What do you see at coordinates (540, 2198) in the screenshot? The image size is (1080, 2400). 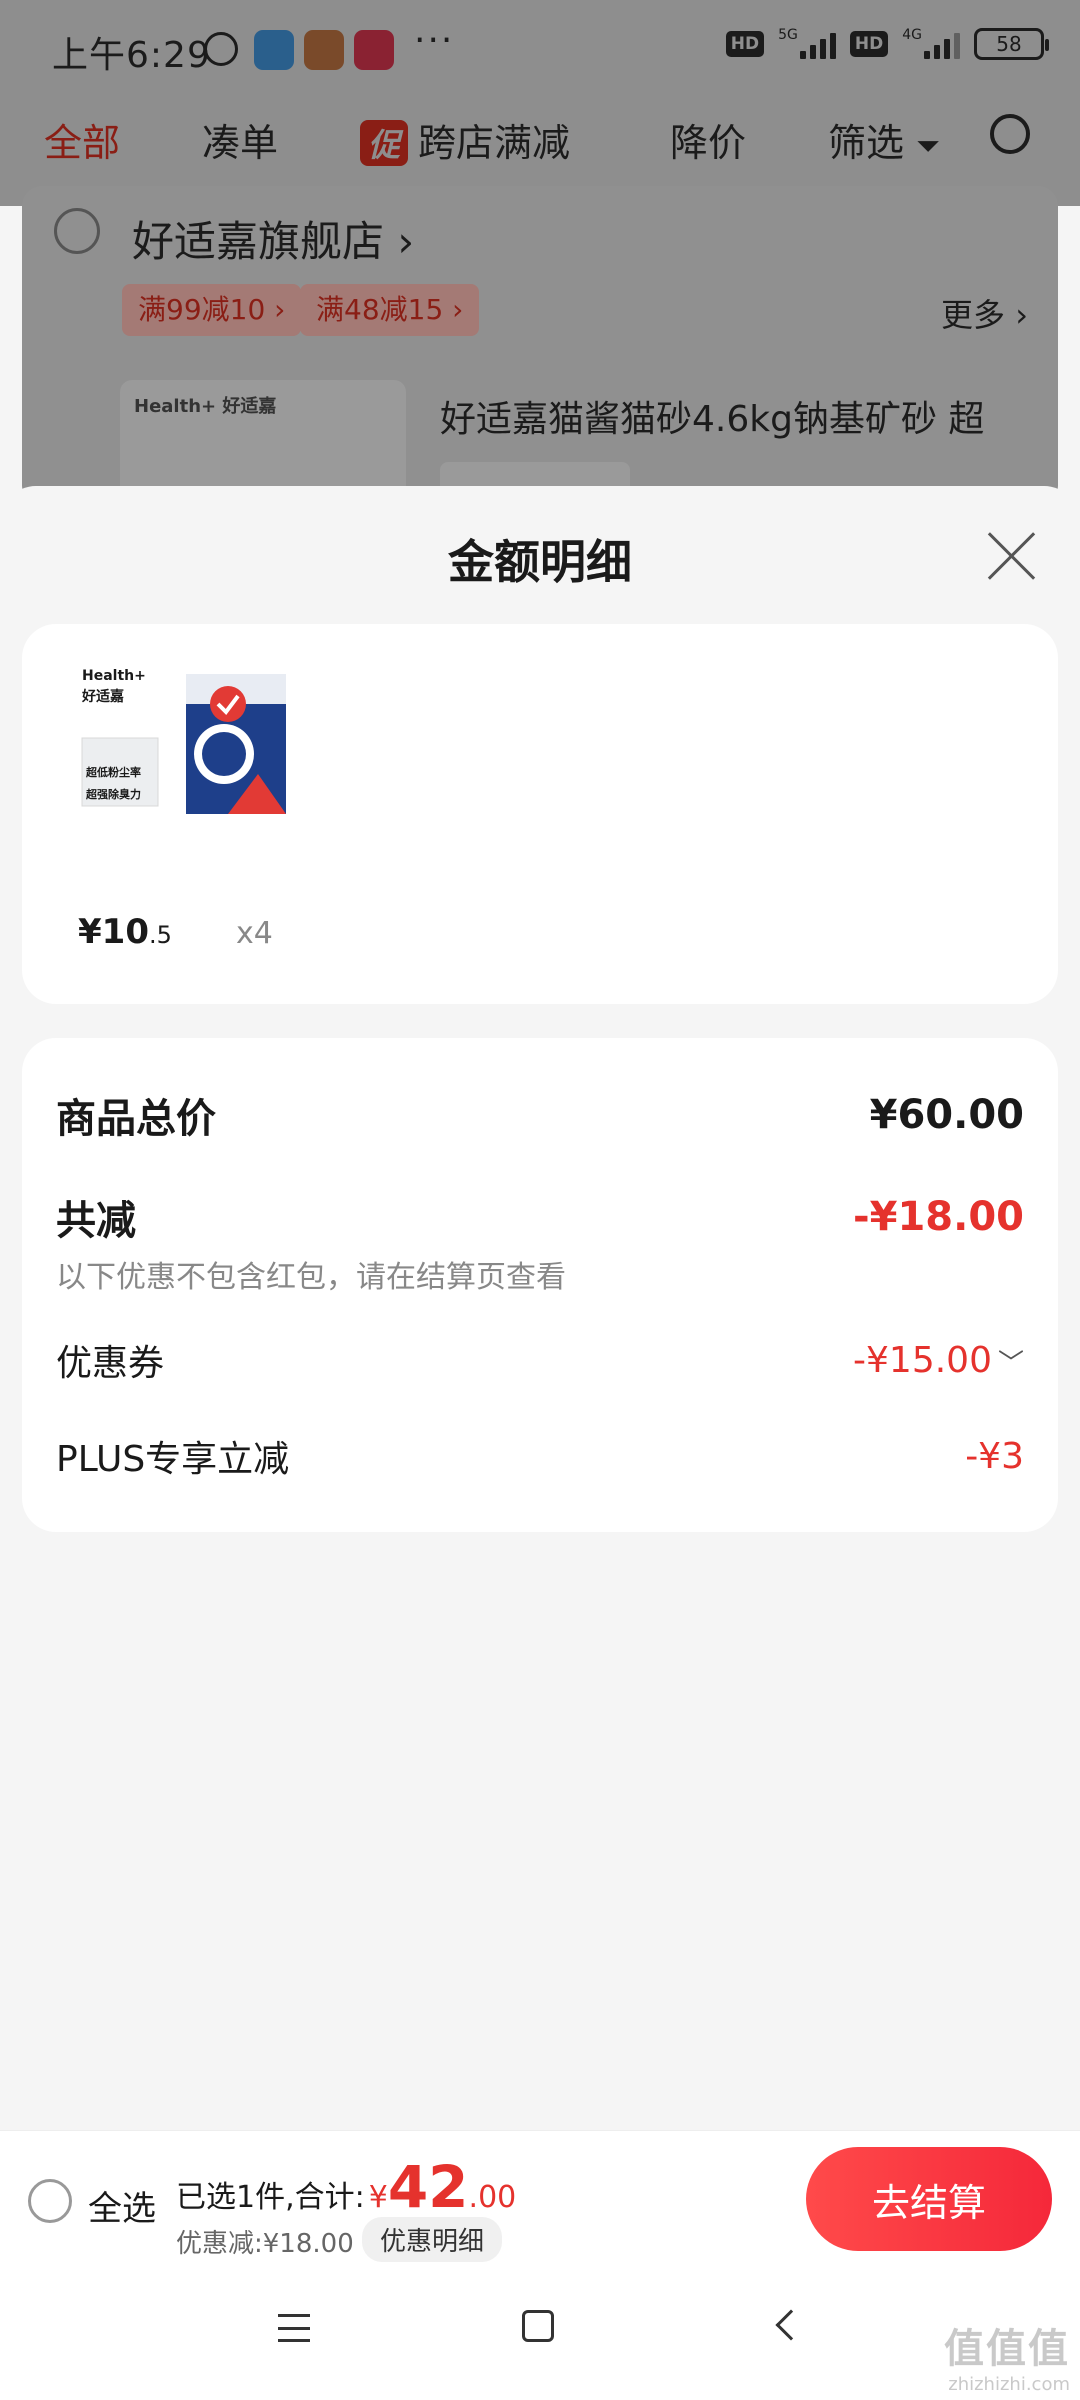 I see `checkout-bar: 全选 已选1件,合计: ¥ 42 .00 优惠减:¥18.00 优惠明细 去结算` at bounding box center [540, 2198].